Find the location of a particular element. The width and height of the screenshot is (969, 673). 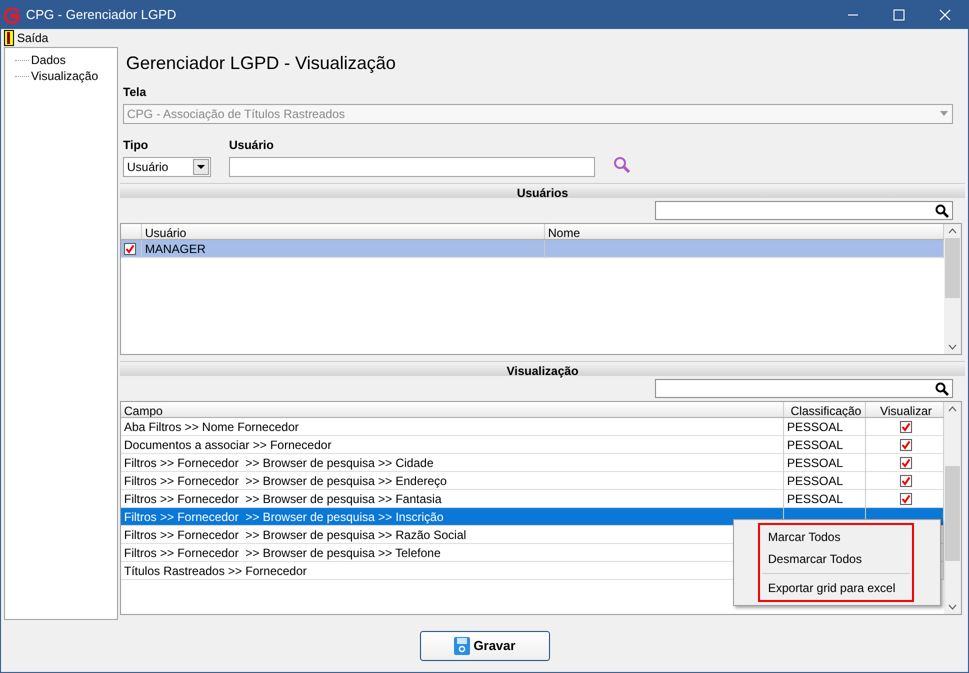

type-dropdown: Usuário is located at coordinates (167, 167).